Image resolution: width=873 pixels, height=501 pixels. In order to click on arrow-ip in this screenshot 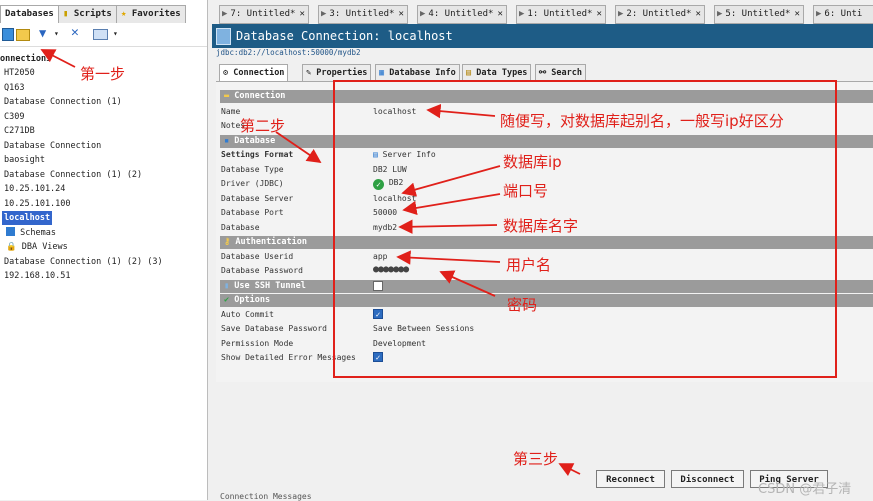, I will do `click(451, 181)`.